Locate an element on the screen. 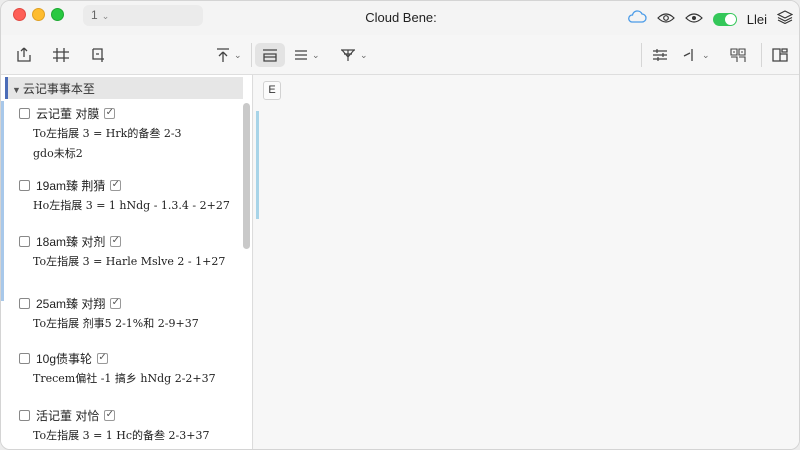 The height and width of the screenshot is (450, 800). note-item: 云记董 对膜 ✓ To左指展 3 = Hrk的备叁 2-3 gdo未标2 is located at coordinates (131, 133).